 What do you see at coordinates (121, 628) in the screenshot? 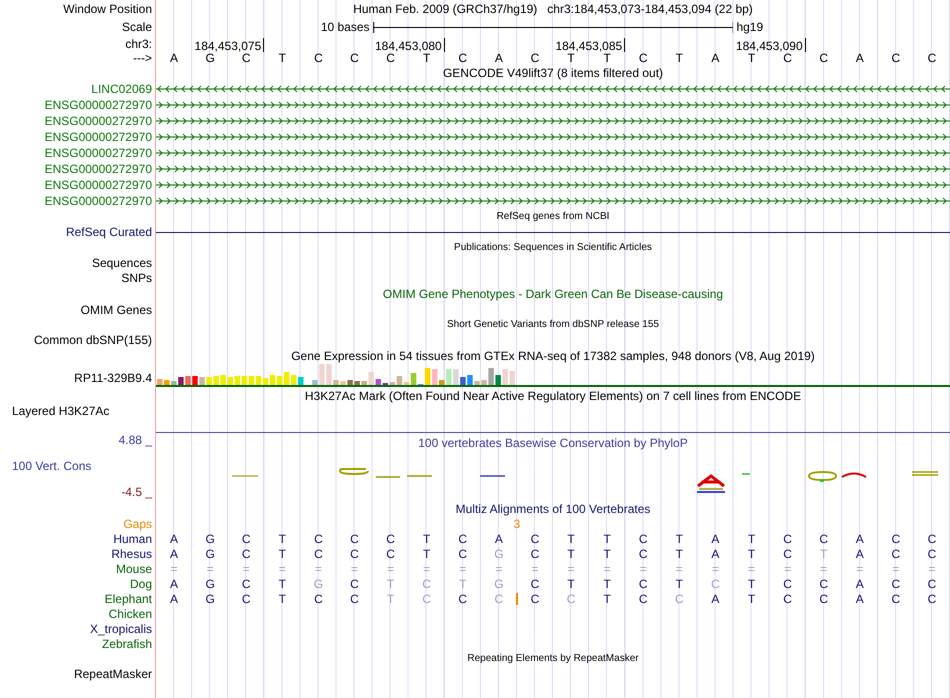
I see `species-label: X_tropicalis` at bounding box center [121, 628].